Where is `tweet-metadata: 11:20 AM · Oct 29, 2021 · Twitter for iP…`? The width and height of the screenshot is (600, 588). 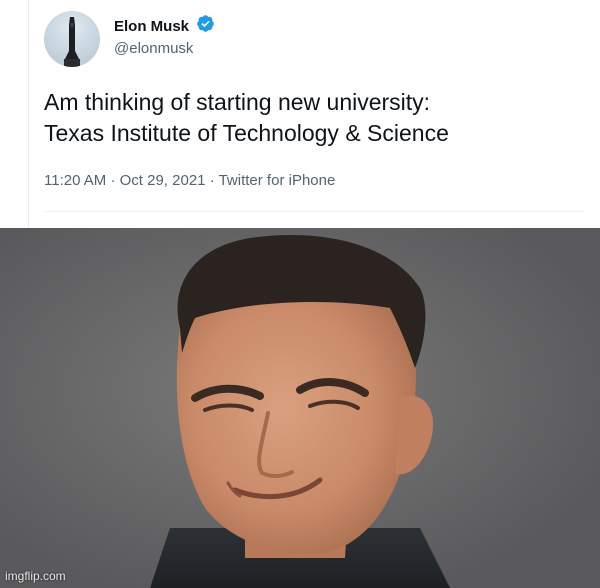 tweet-metadata: 11:20 AM · Oct 29, 2021 · Twitter for iP… is located at coordinates (189, 180).